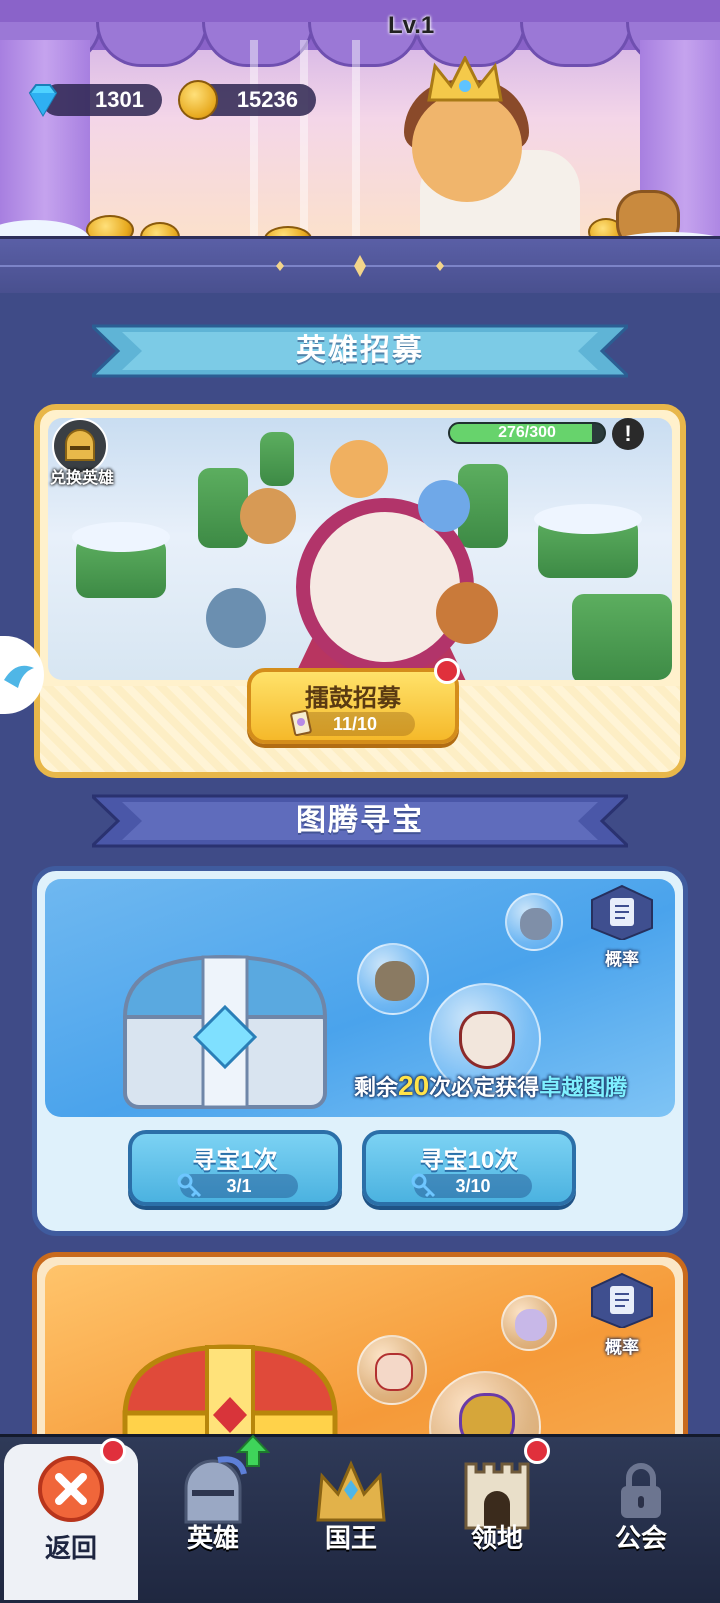 The image size is (720, 1603). I want to click on snowy-hedge, so click(622, 637).